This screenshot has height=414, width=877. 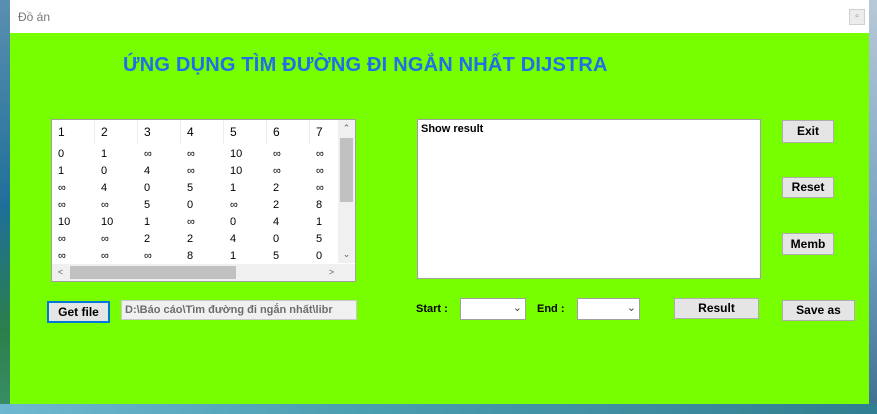 I want to click on table-row: 10 10 1 ∞ 0 4 1, so click(x=202, y=222).